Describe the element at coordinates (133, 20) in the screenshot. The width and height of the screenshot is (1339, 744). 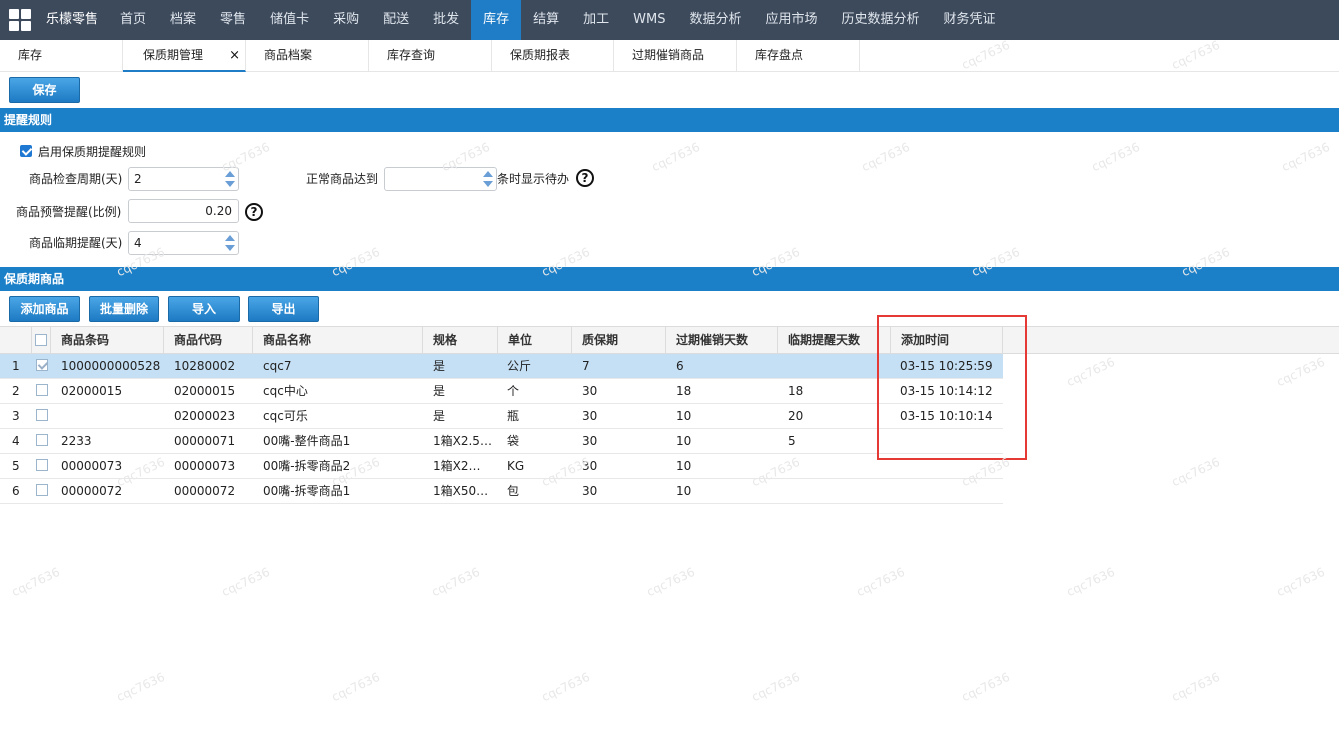
I see `nav-home: 首页` at that location.